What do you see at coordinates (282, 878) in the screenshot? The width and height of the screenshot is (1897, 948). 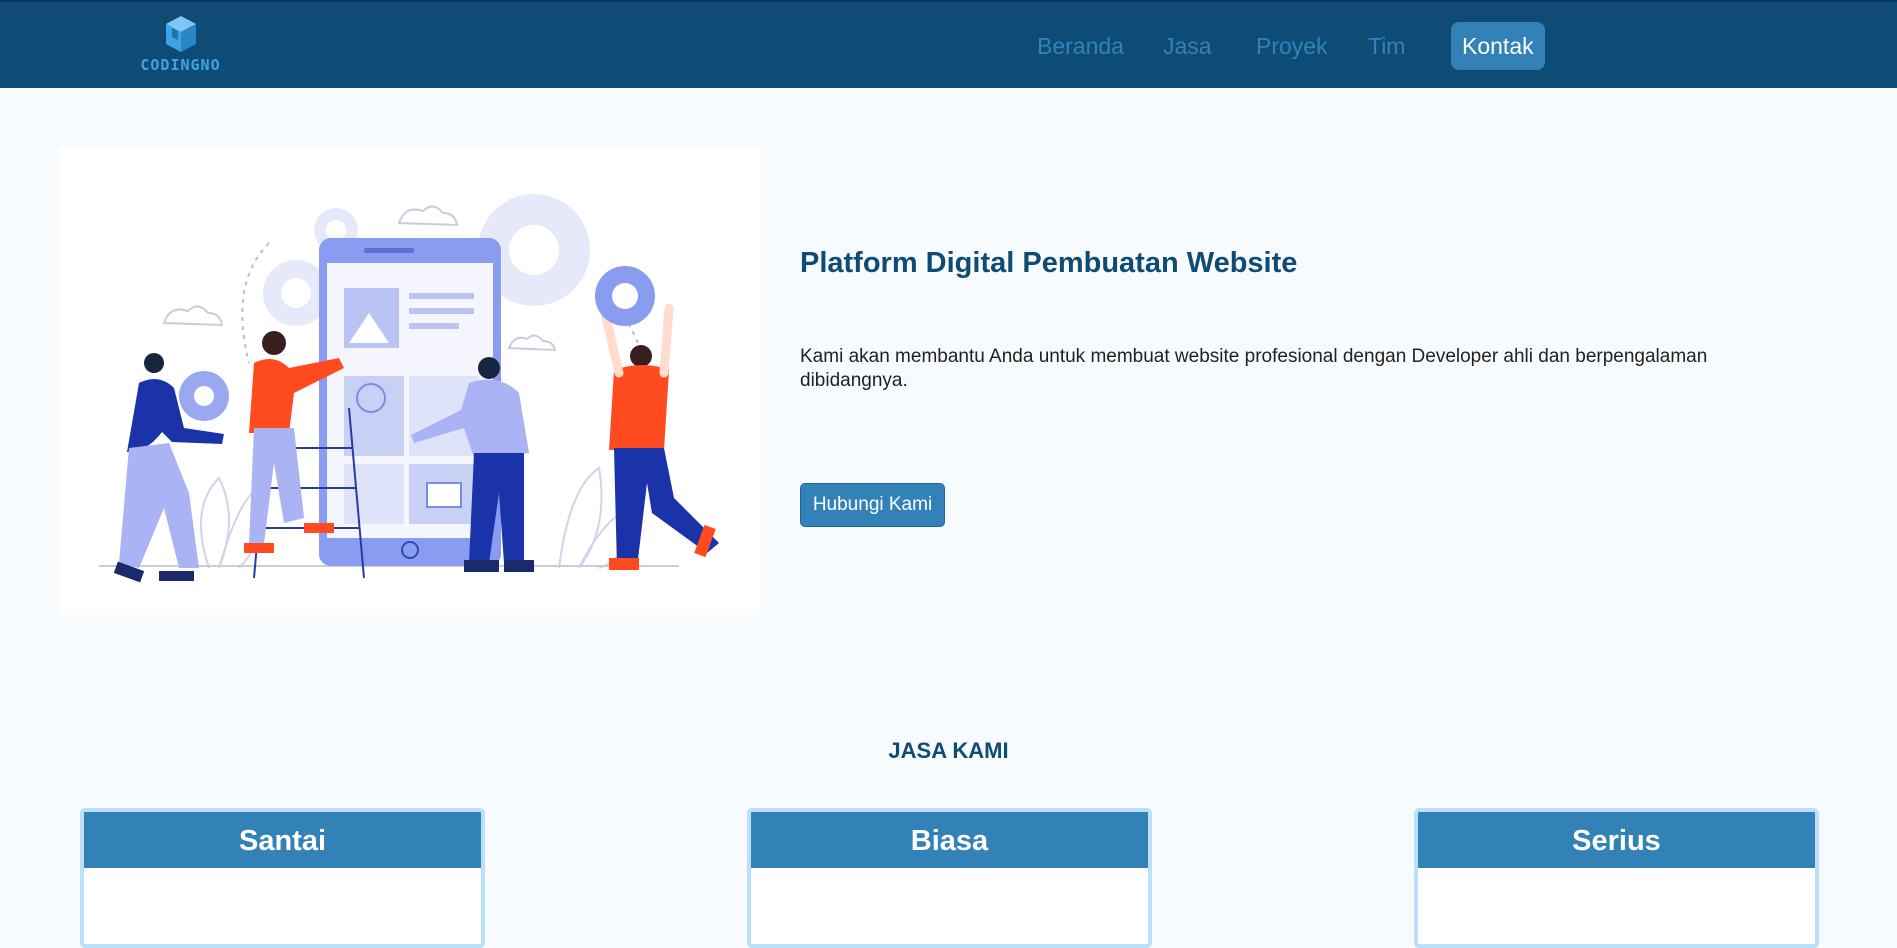 I see `service-card-santai: Santai` at bounding box center [282, 878].